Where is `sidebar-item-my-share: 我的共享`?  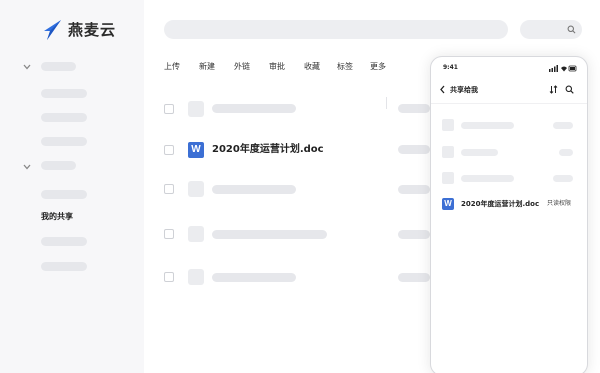 sidebar-item-my-share: 我的共享 is located at coordinates (57, 217).